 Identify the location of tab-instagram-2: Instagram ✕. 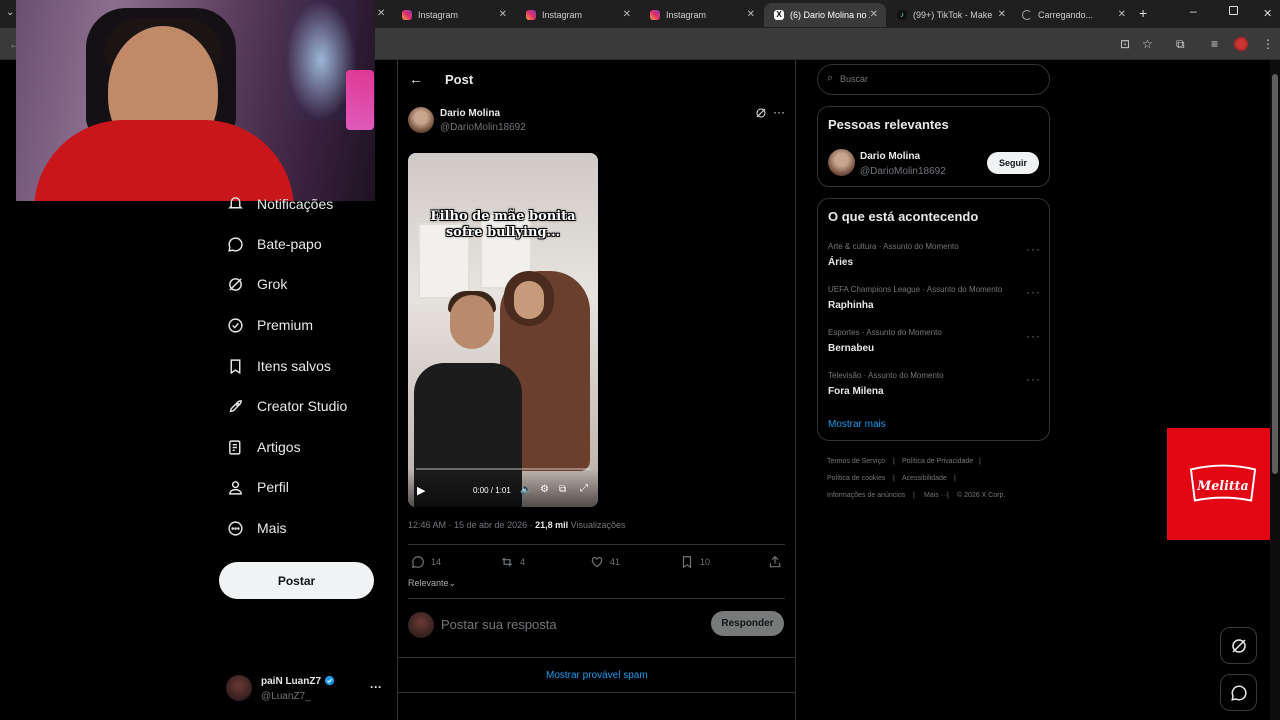
(577, 15).